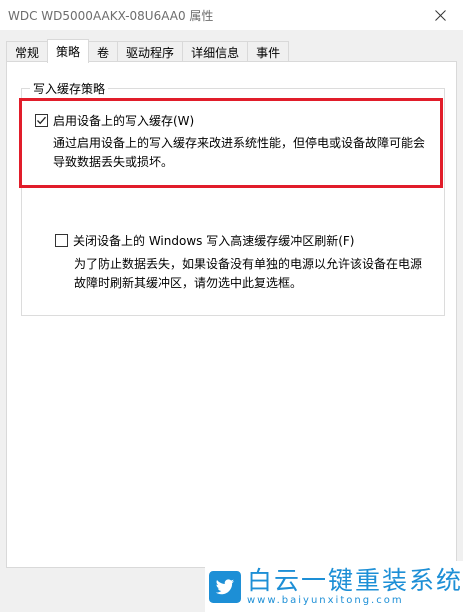  I want to click on watermark: 白云一键重装系统 www.baiyunxitong.com, so click(334, 586).